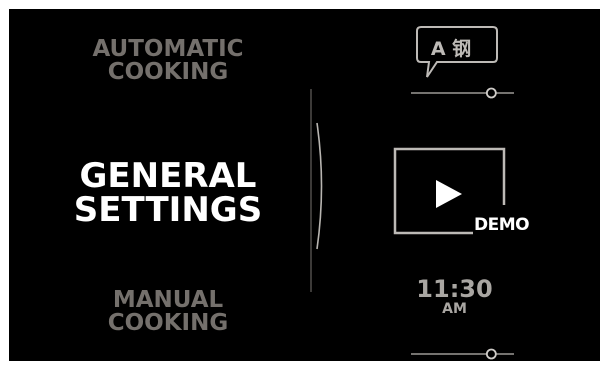  I want to click on language-label: A 钢, so click(451, 49).